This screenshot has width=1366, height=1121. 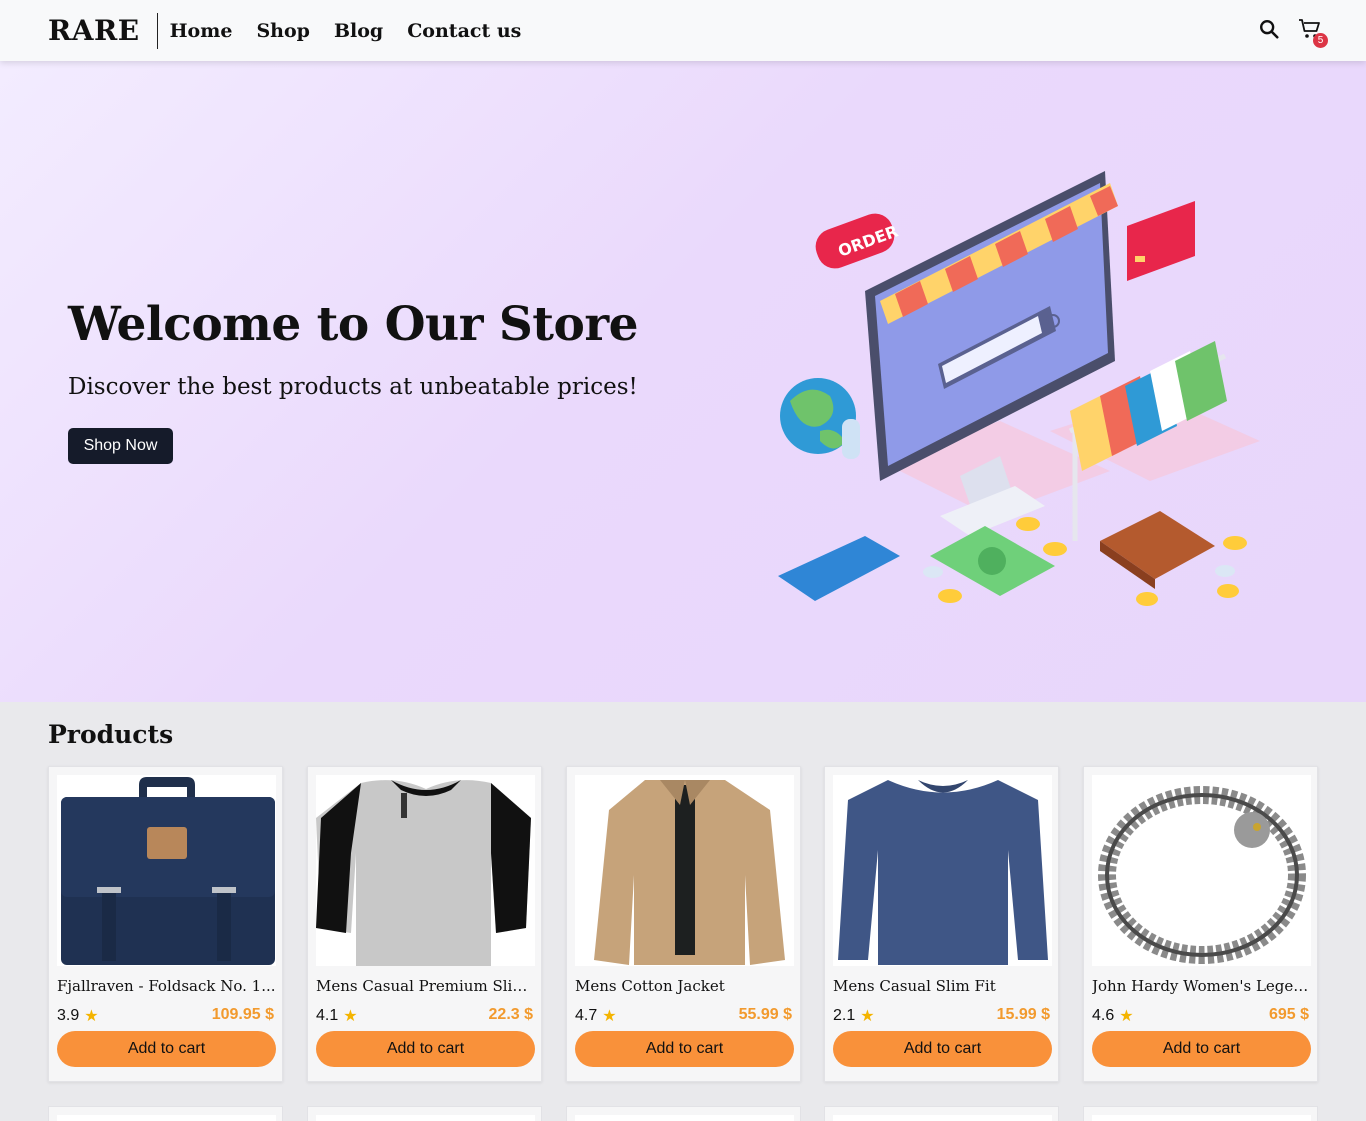 I want to click on rating-value: 3.9, so click(x=68, y=1015).